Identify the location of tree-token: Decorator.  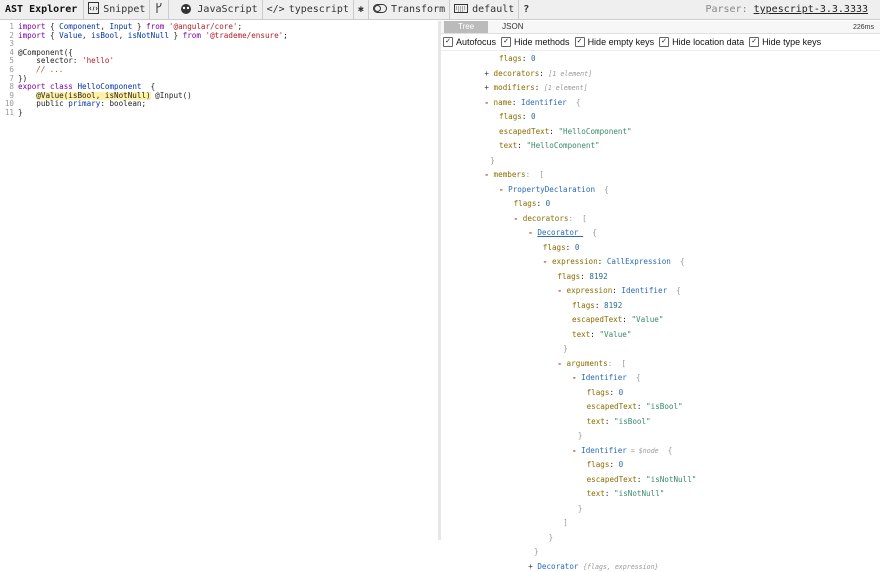
(560, 232).